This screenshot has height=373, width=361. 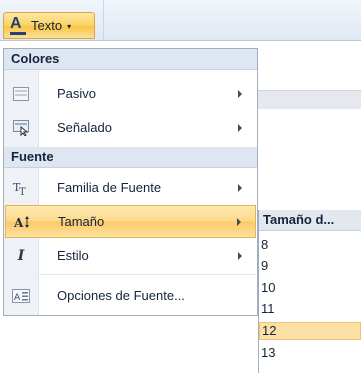 What do you see at coordinates (21, 93) in the screenshot?
I see `palette-passive-icon` at bounding box center [21, 93].